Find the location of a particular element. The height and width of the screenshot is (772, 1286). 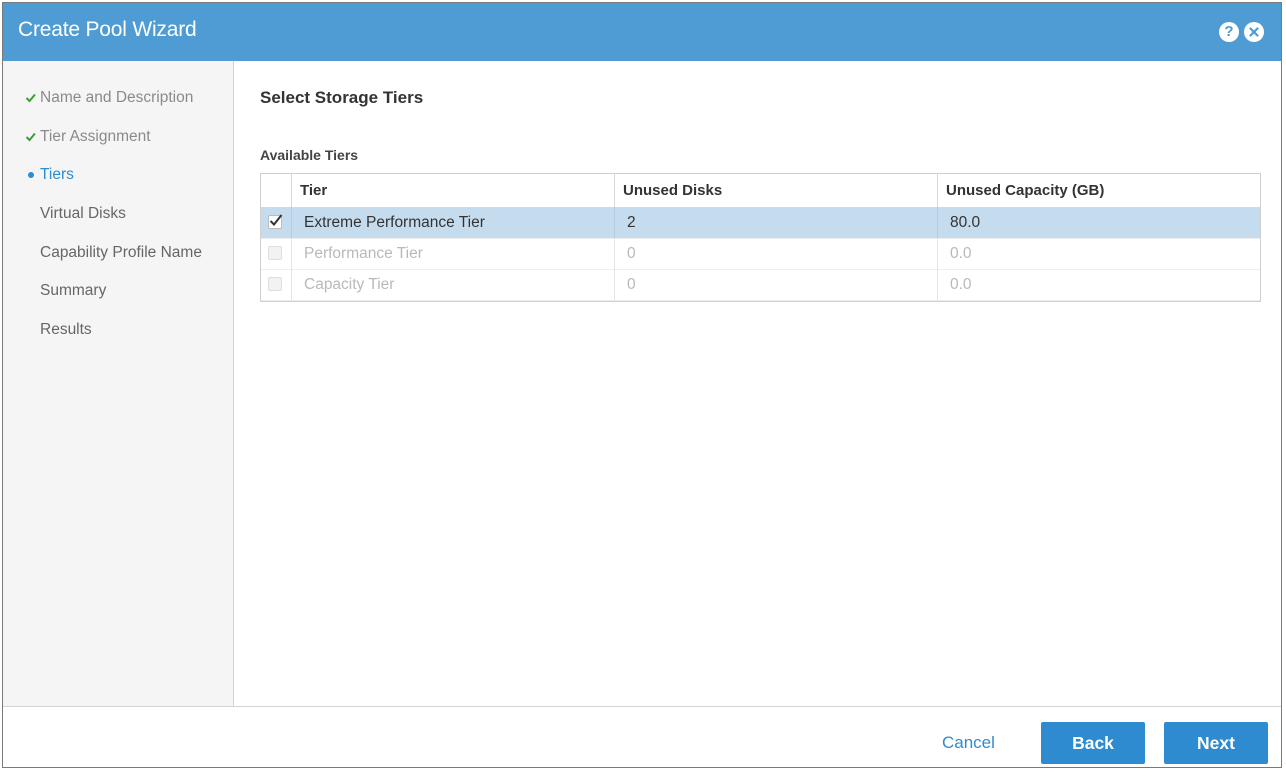

step-tier-assignment: Tier Assignment is located at coordinates (117, 137).